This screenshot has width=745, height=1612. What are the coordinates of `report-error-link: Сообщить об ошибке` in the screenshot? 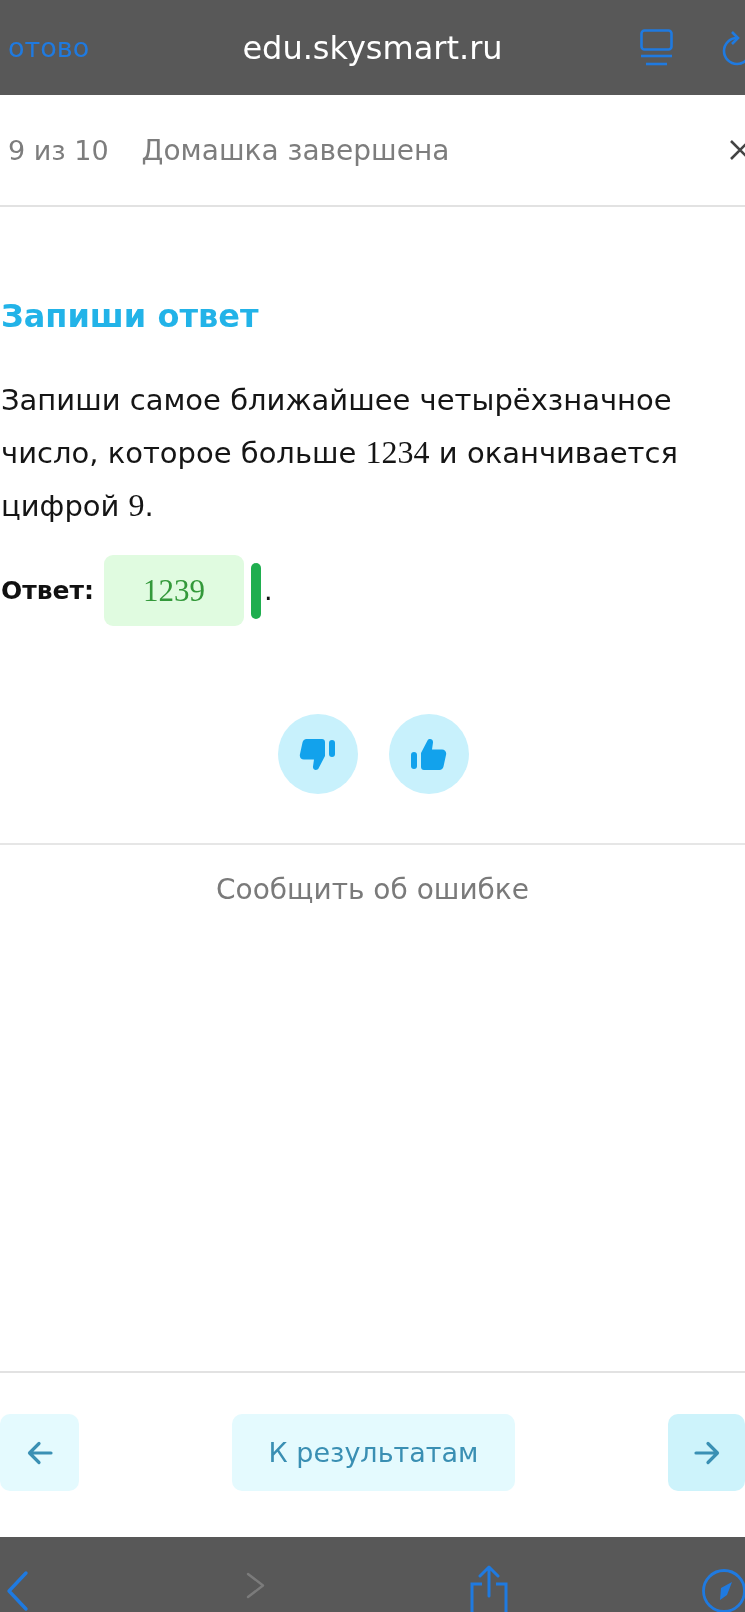 It's located at (372, 890).